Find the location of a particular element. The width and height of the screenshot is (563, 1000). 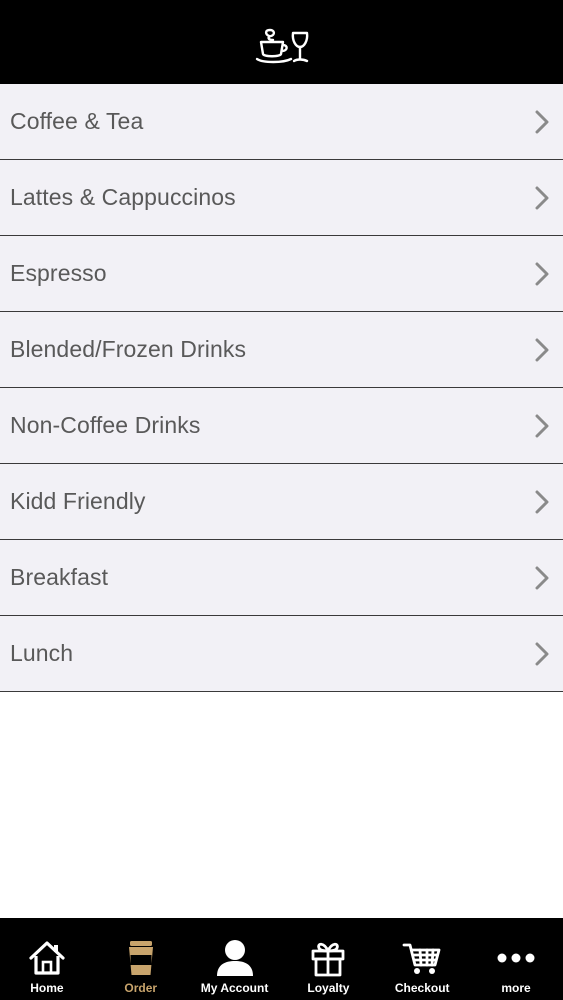

menu-item-non-coffee-drinks: Non-Coffee Drinks is located at coordinates (281, 426).